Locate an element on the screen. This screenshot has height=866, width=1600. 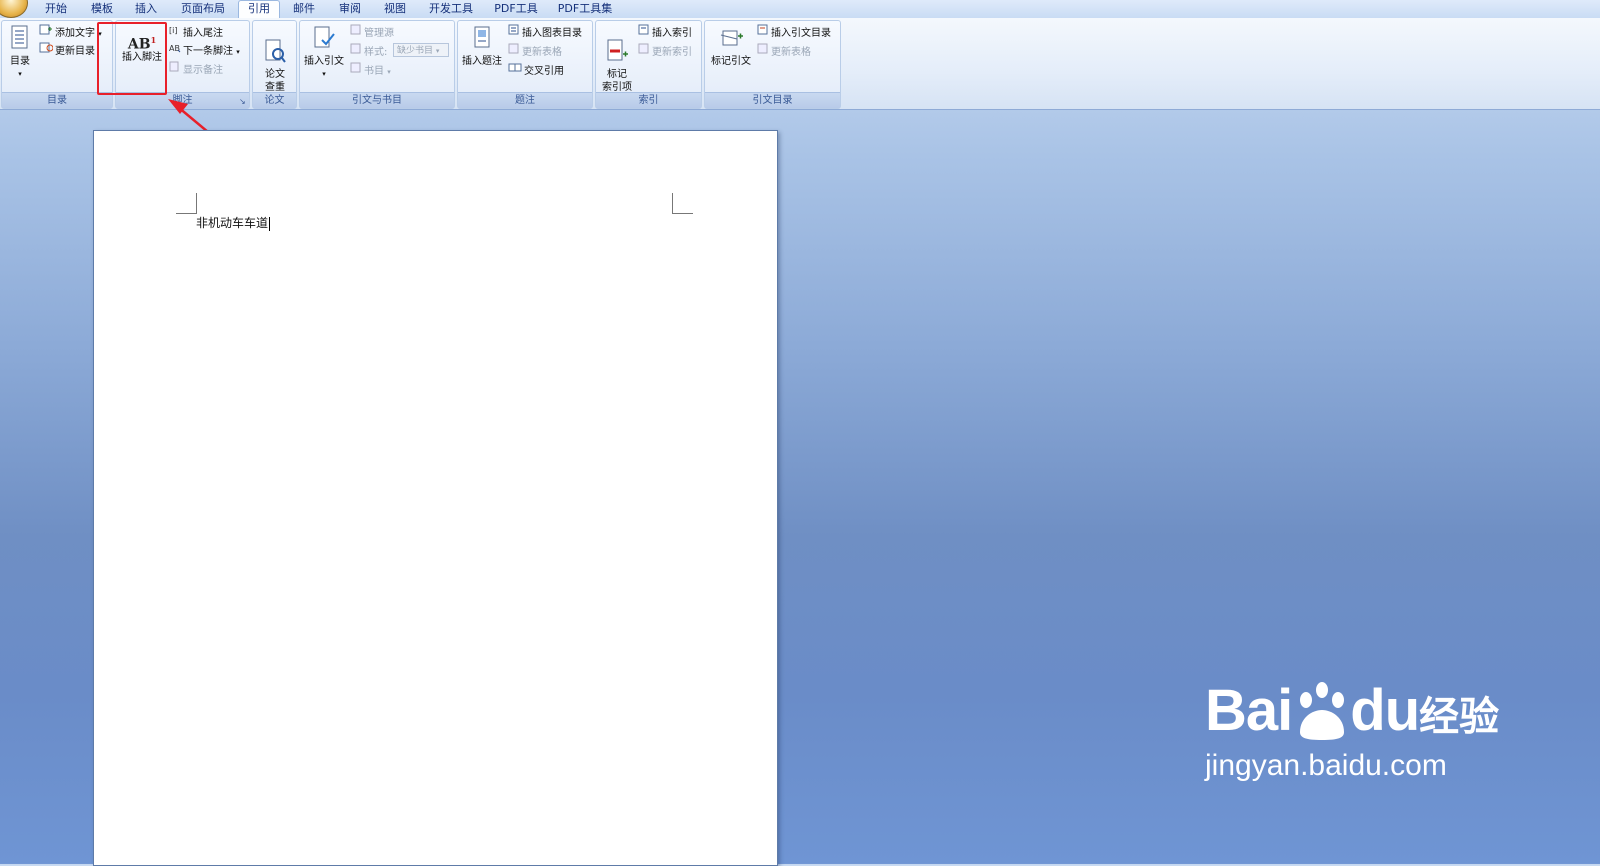
crop-mark-top-right is located at coordinates (682, 203).